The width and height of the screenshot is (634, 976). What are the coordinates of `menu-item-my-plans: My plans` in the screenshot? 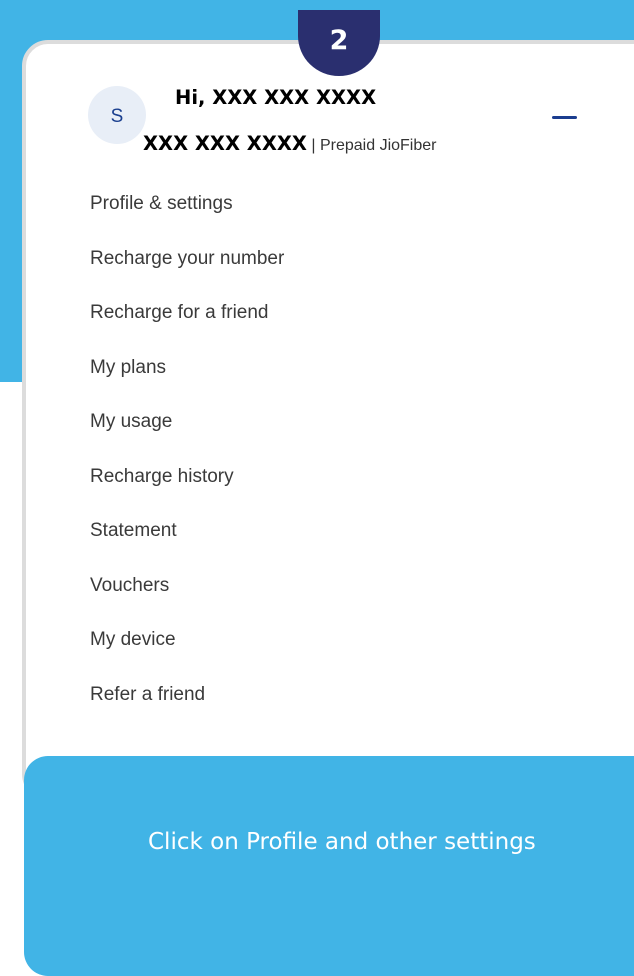 It's located at (187, 384).